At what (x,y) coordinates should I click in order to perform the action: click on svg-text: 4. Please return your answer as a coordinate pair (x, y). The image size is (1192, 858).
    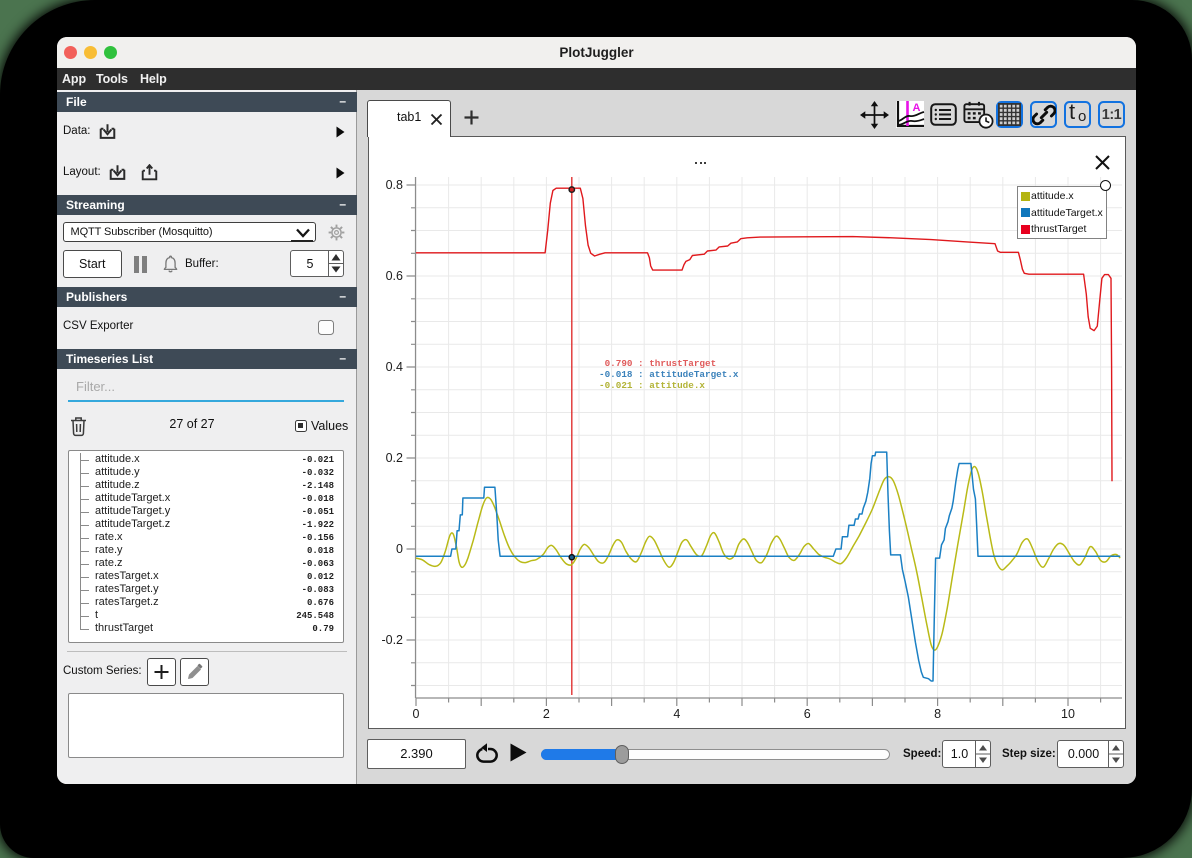
    Looking at the image, I should click on (676, 714).